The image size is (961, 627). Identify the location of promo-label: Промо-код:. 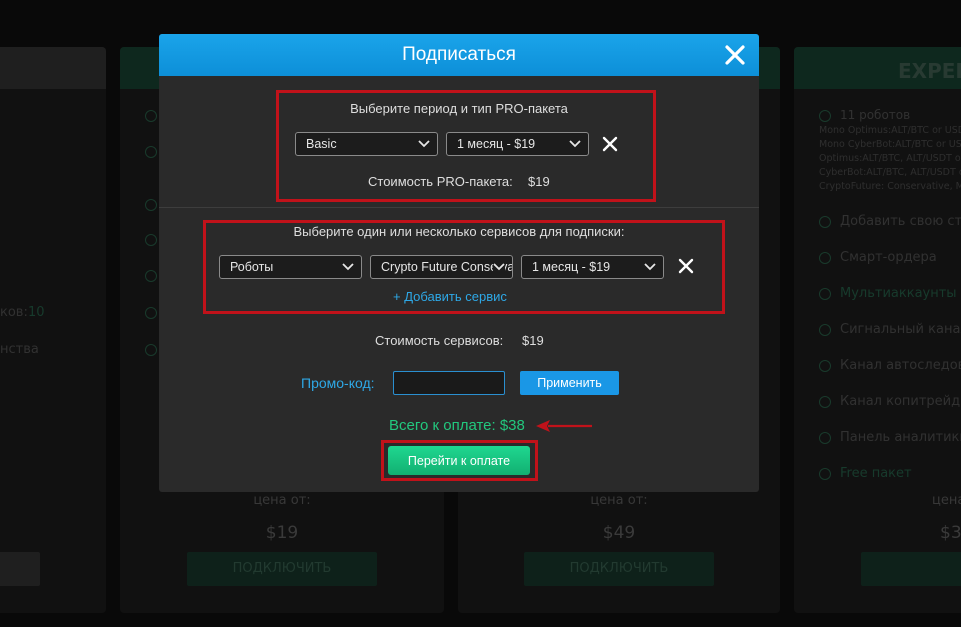
(338, 383).